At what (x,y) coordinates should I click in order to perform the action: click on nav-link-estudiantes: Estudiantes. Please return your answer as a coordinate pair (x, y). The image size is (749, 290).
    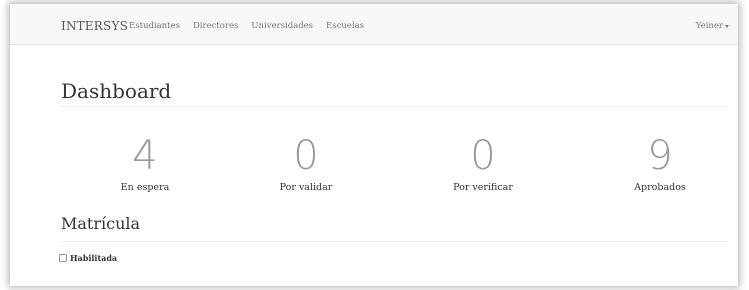
    Looking at the image, I should click on (154, 26).